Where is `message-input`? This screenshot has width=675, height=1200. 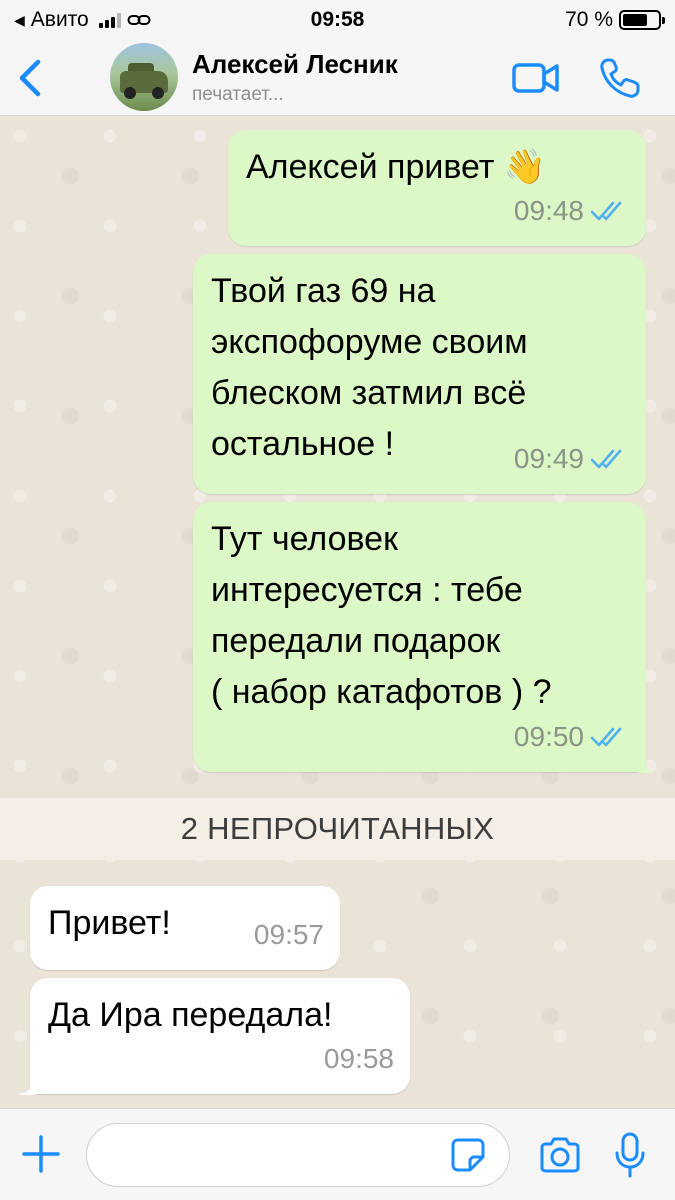 message-input is located at coordinates (298, 1155).